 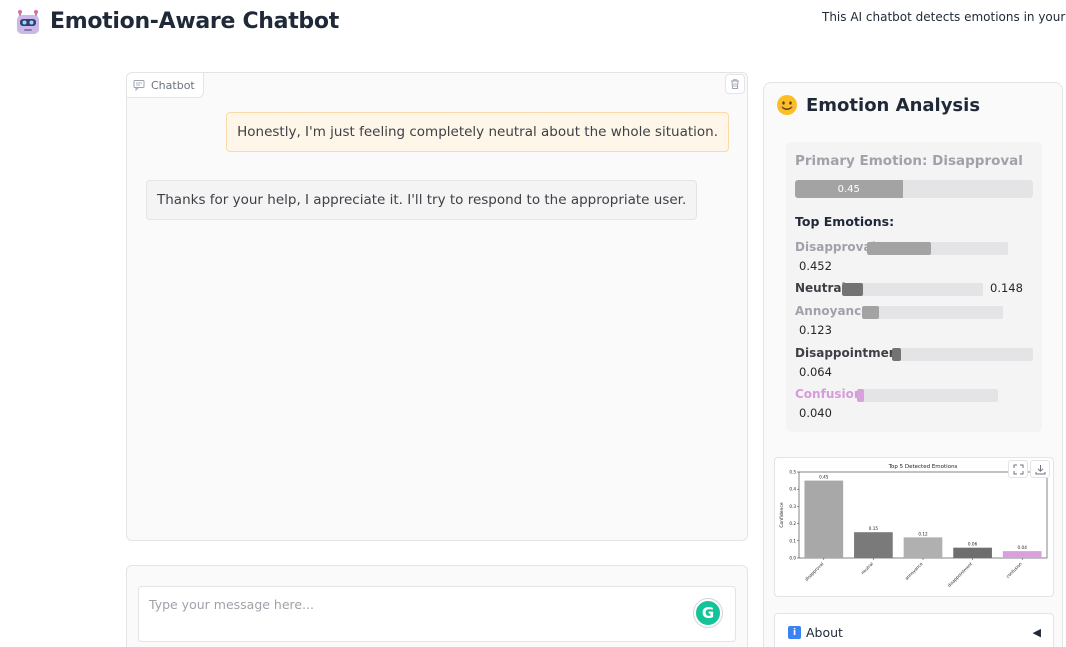 What do you see at coordinates (708, 613) in the screenshot?
I see `grammarly-icon: G` at bounding box center [708, 613].